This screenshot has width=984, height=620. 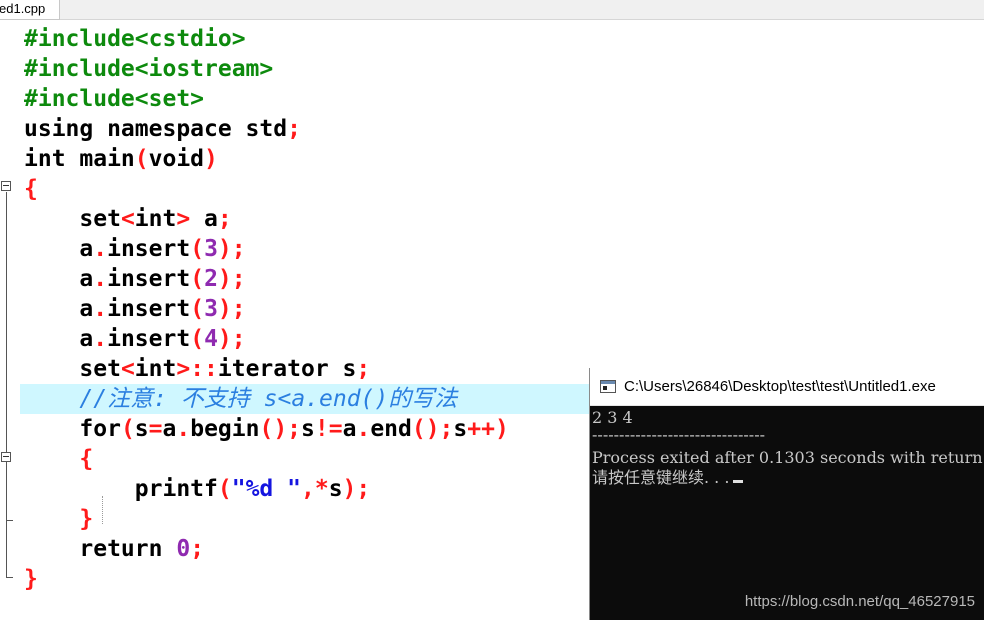 I want to click on current-code-line: //注意: 不支持 s<a.end()的写法, so click(x=305, y=399).